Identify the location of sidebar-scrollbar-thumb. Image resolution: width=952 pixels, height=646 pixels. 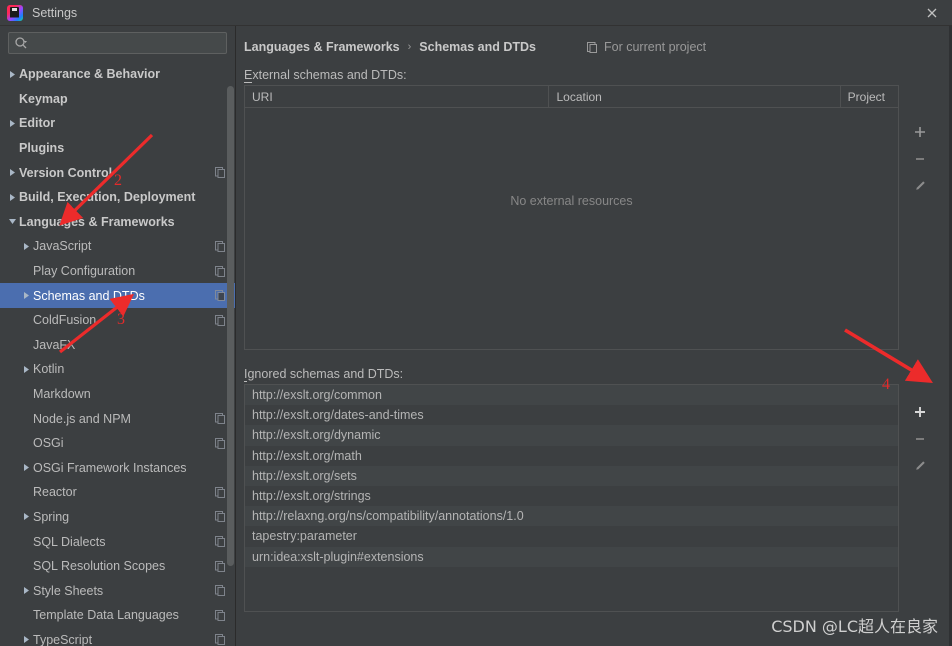
(230, 326).